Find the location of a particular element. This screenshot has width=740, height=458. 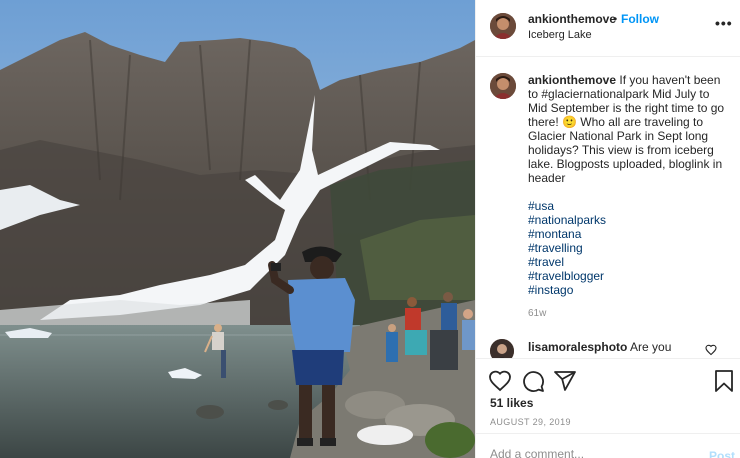

comment-text: Are you is located at coordinates (651, 347).